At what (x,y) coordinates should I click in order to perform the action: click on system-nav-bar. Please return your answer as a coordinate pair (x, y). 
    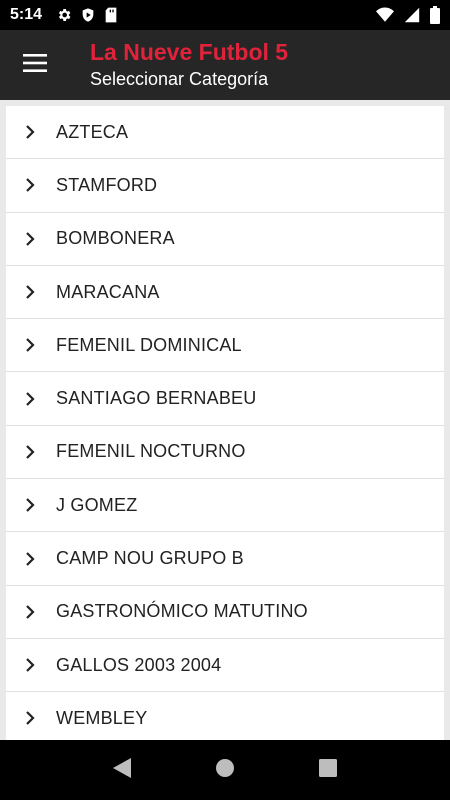
    Looking at the image, I should click on (225, 770).